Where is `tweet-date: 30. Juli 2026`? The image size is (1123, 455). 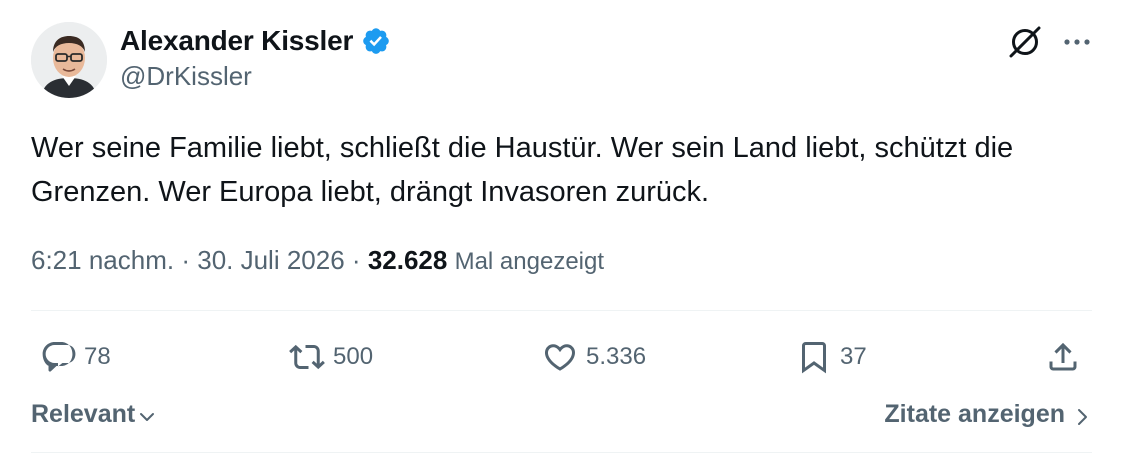
tweet-date: 30. Juli 2026 is located at coordinates (270, 260).